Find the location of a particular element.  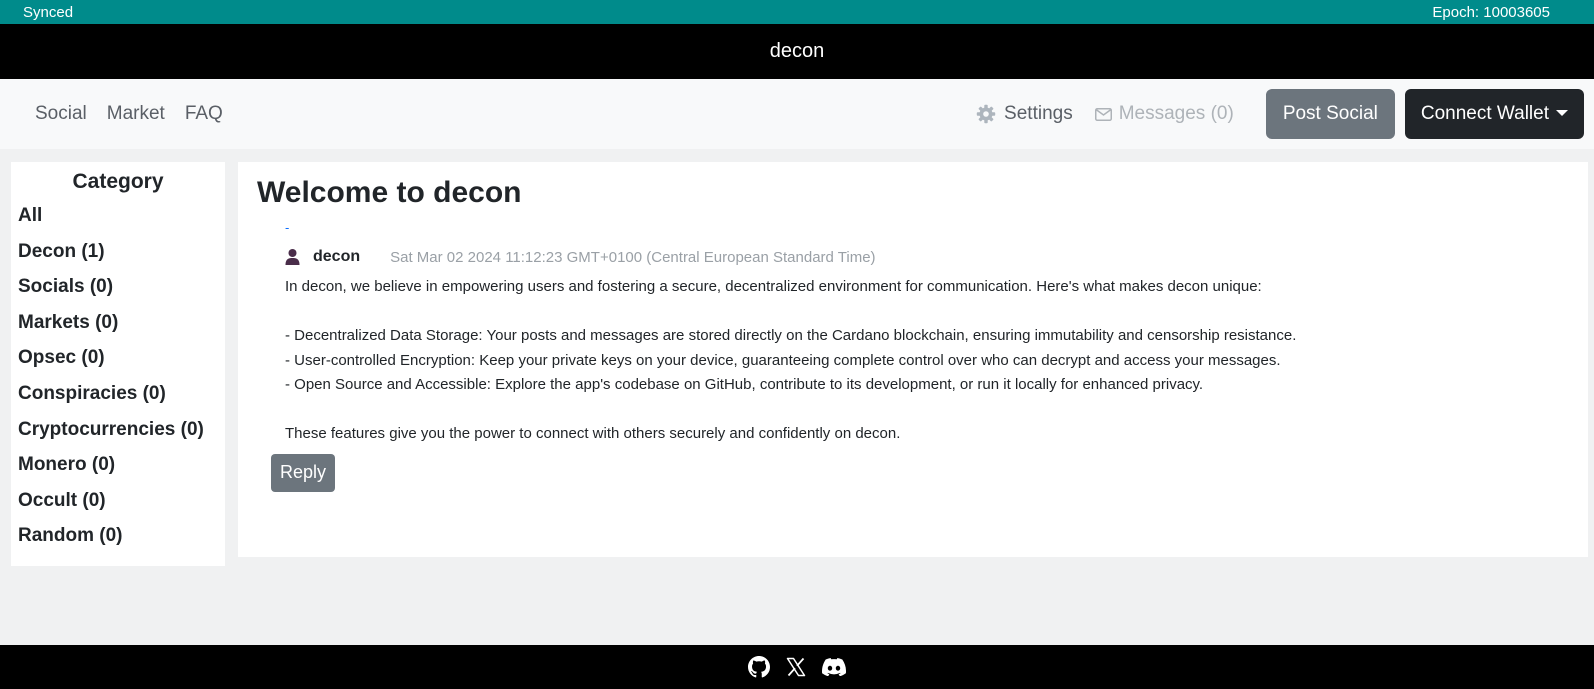

site-title-bar: decon is located at coordinates (797, 51).